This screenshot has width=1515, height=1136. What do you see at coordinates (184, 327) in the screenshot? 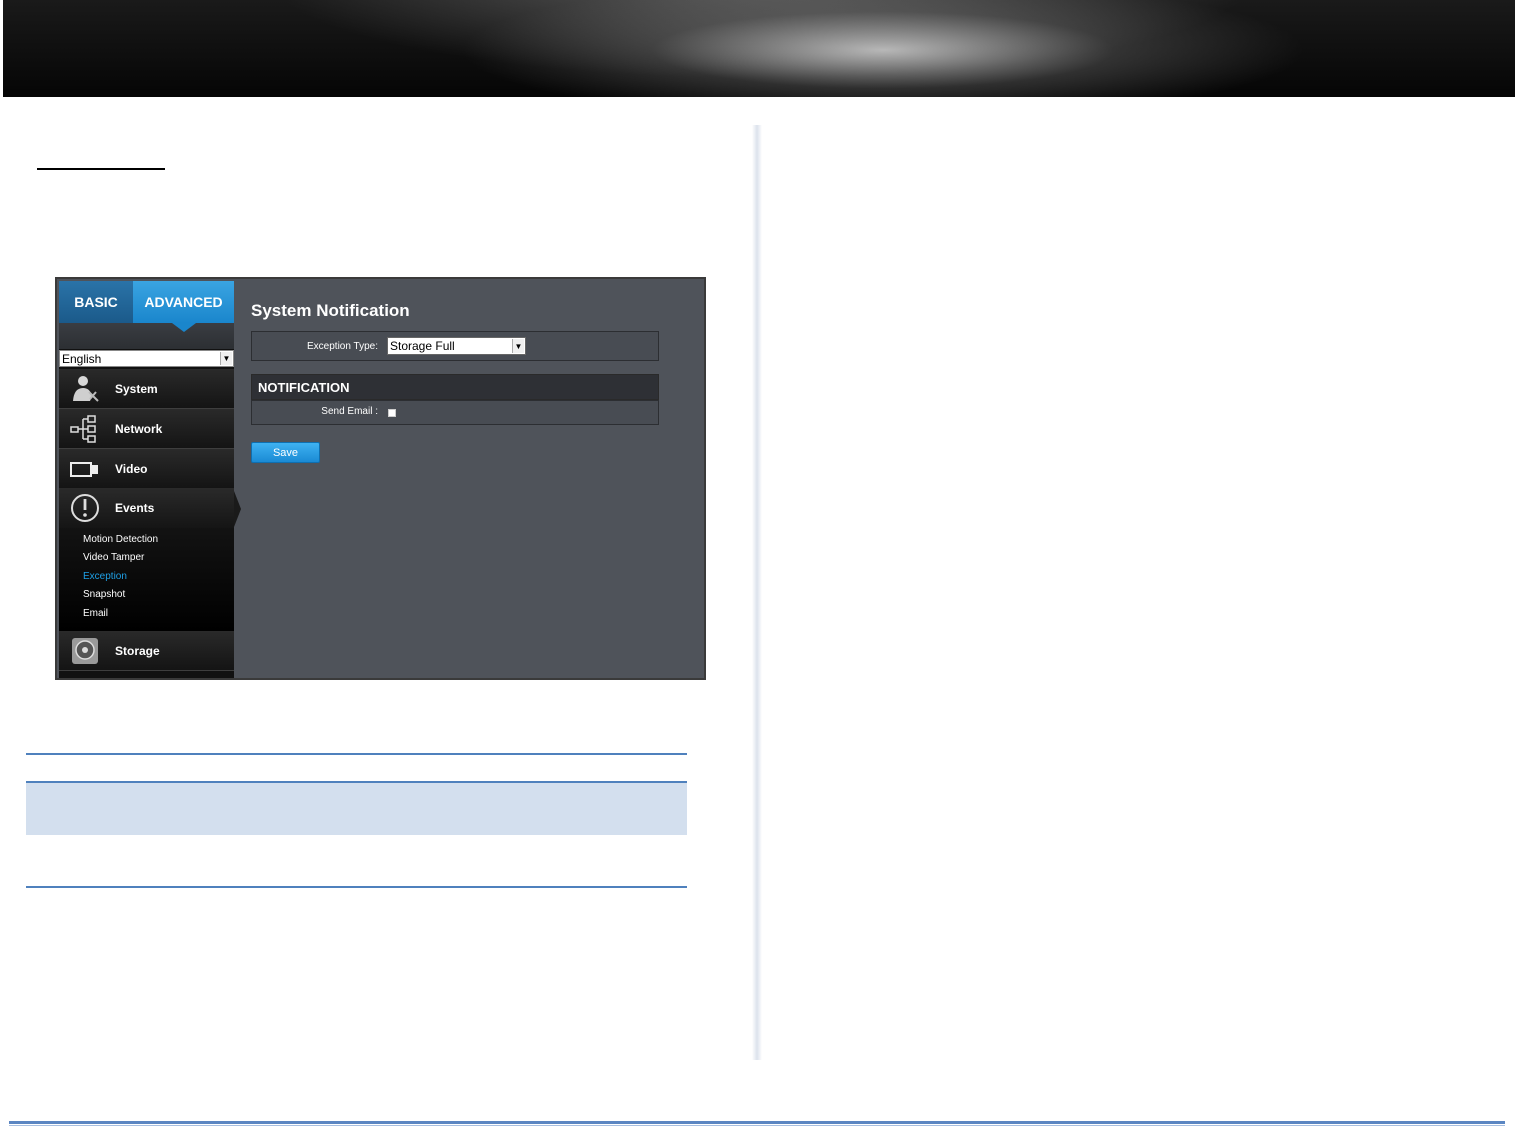
I see `active-tab-pointer` at bounding box center [184, 327].